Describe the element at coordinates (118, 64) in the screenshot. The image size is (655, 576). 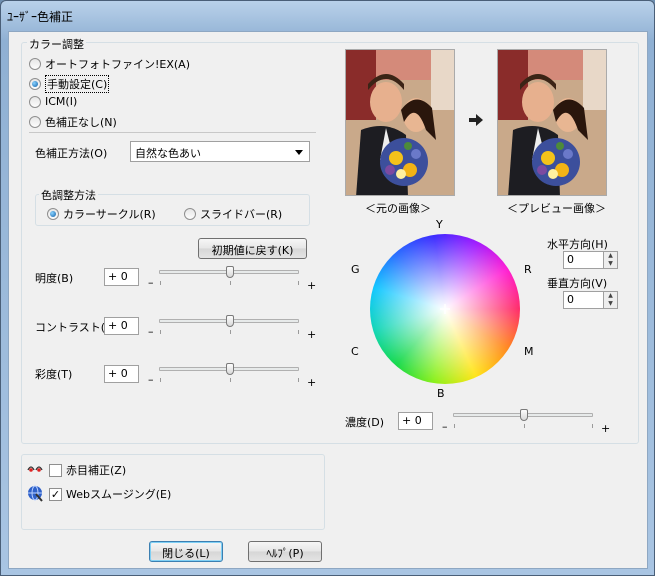
I see `radio-label: オートフォトファイン!EX(A)` at that location.